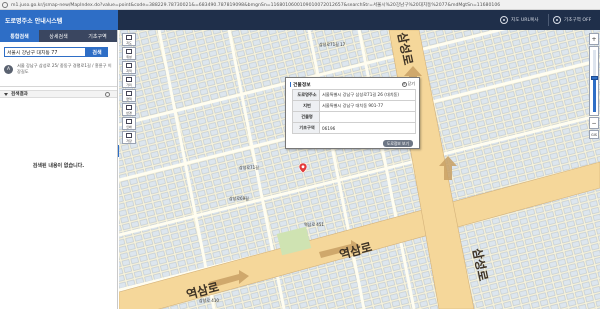 This screenshot has width=600, height=309. I want to click on search-result-item: A 서울 강남구 삼성로 25/ 중동구 경평로1길 / 흥륜구 이장길도, so click(58, 72).